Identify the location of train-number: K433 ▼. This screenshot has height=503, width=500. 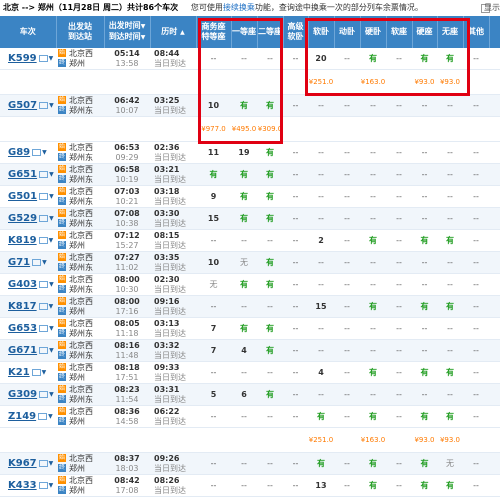
(28, 485).